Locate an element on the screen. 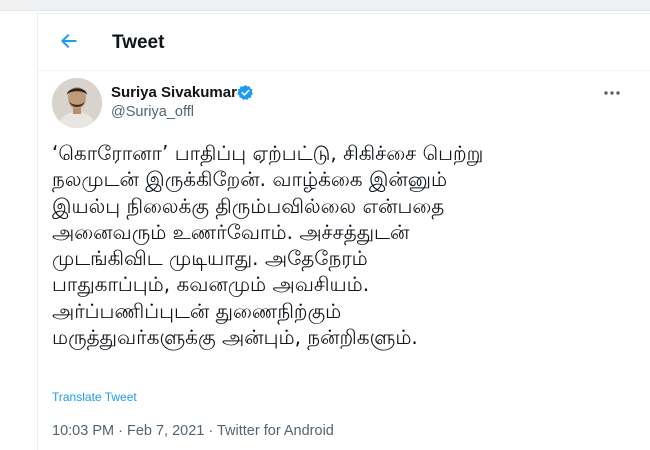 The image size is (650, 450). tweet-line: அர்ப்பணிப்புடன் துணைநிற்கும் is located at coordinates (197, 310).